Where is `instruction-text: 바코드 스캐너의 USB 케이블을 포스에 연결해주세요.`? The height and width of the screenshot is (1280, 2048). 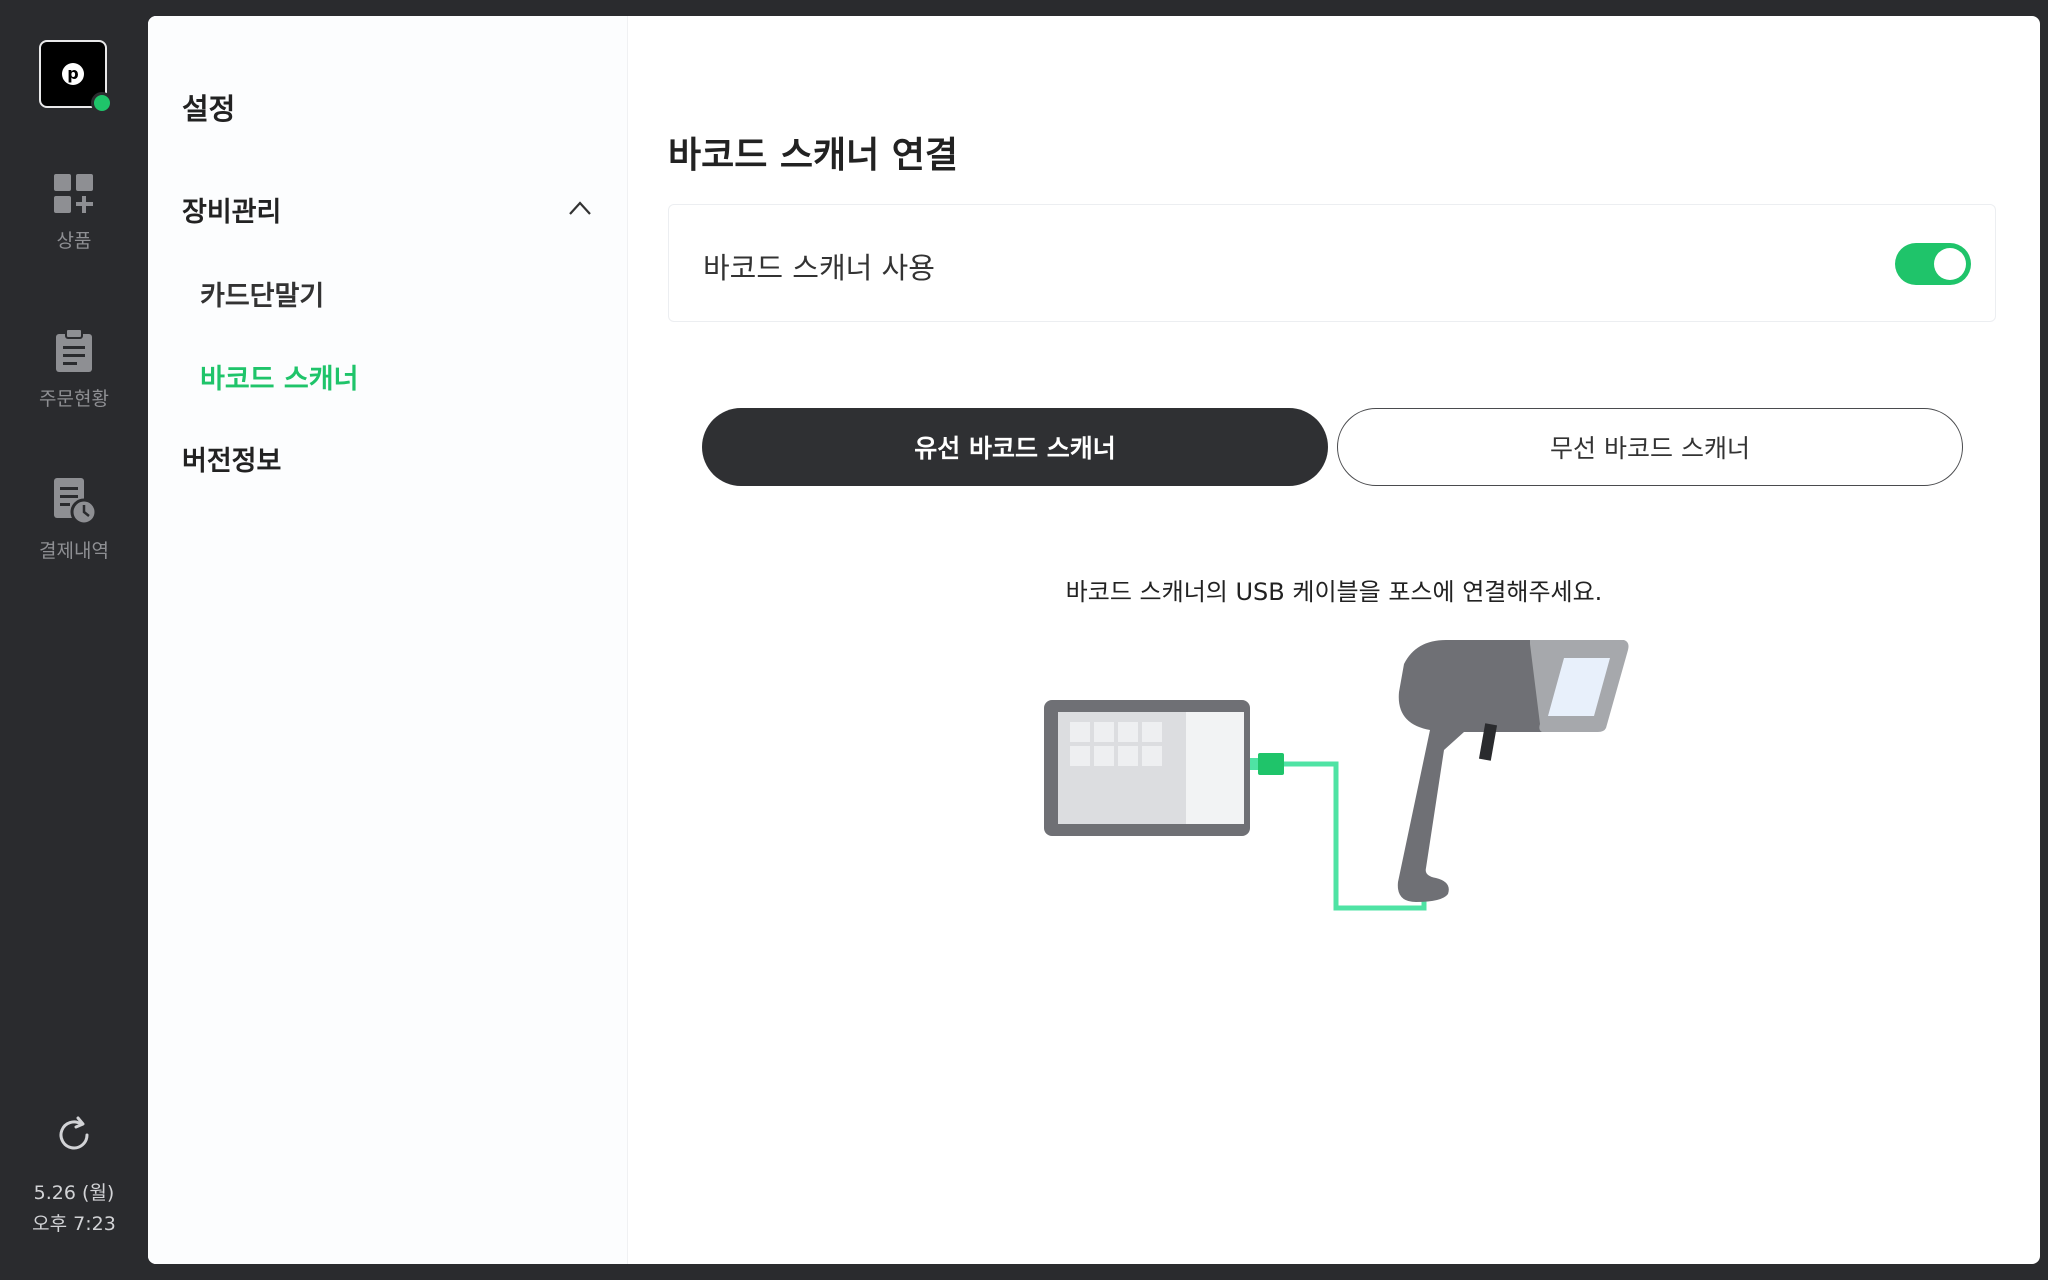
instruction-text: 바코드 스캐너의 USB 케이블을 포스에 연결해주세요. is located at coordinates (1334, 592).